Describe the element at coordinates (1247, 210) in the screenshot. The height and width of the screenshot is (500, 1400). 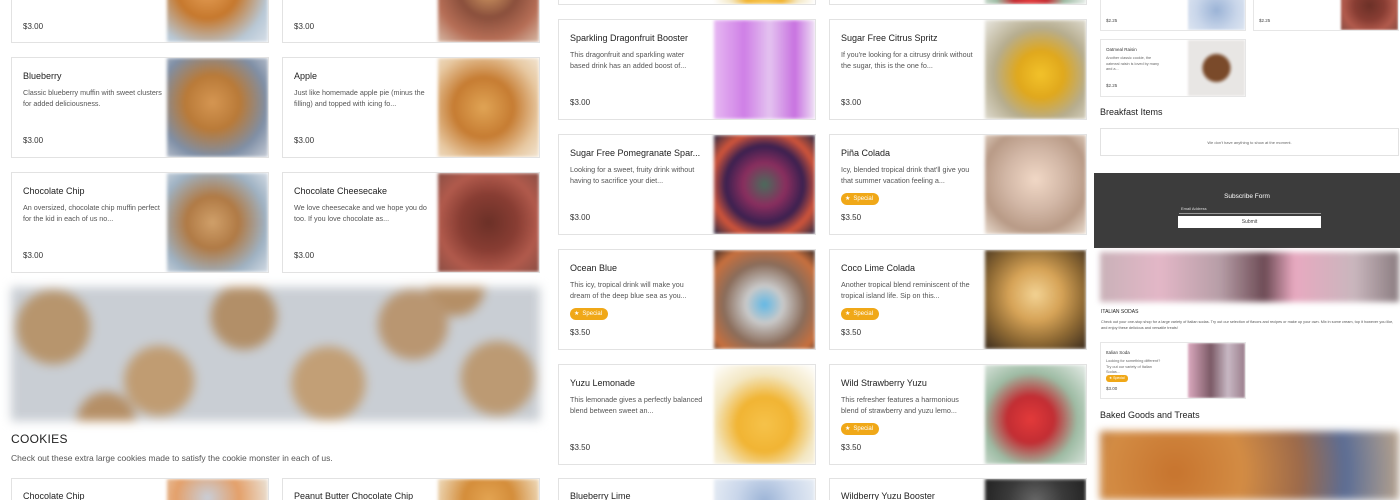
I see `subscribe-form: Subscribe Form Email Address Submit` at that location.